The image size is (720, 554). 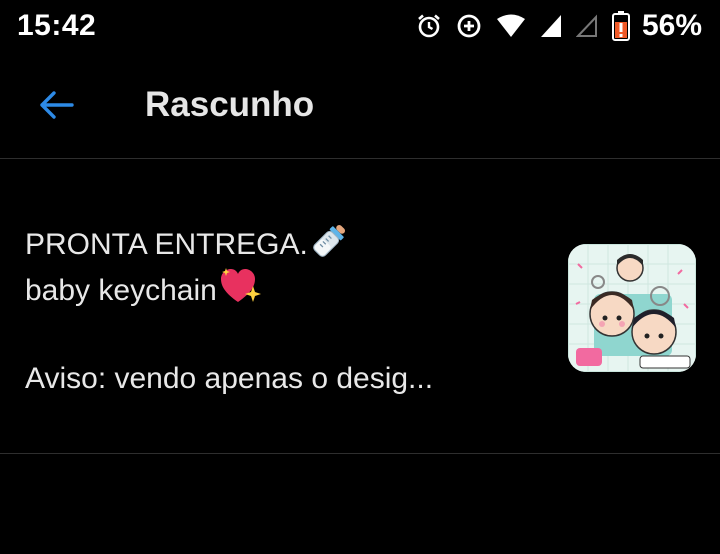 I want to click on draft-line-1: PRONTA ENTREGA., so click(x=285, y=243).